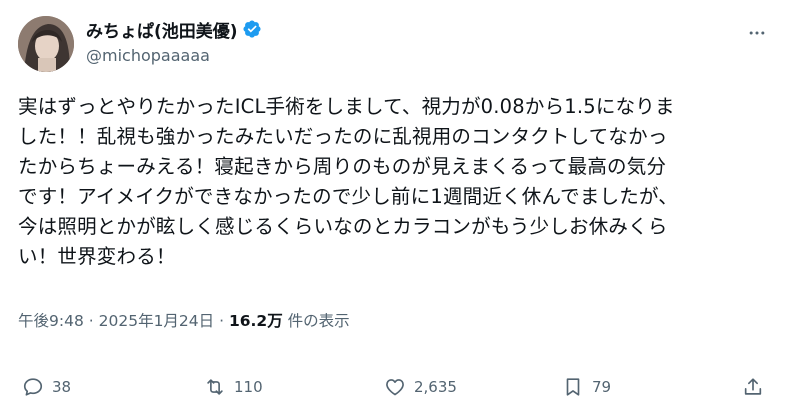 The height and width of the screenshot is (404, 790). Describe the element at coordinates (348, 196) in the screenshot. I see `tweet-text-line: です！アイメイクができなかったので少し前に1週間近く休んでましたが、` at that location.